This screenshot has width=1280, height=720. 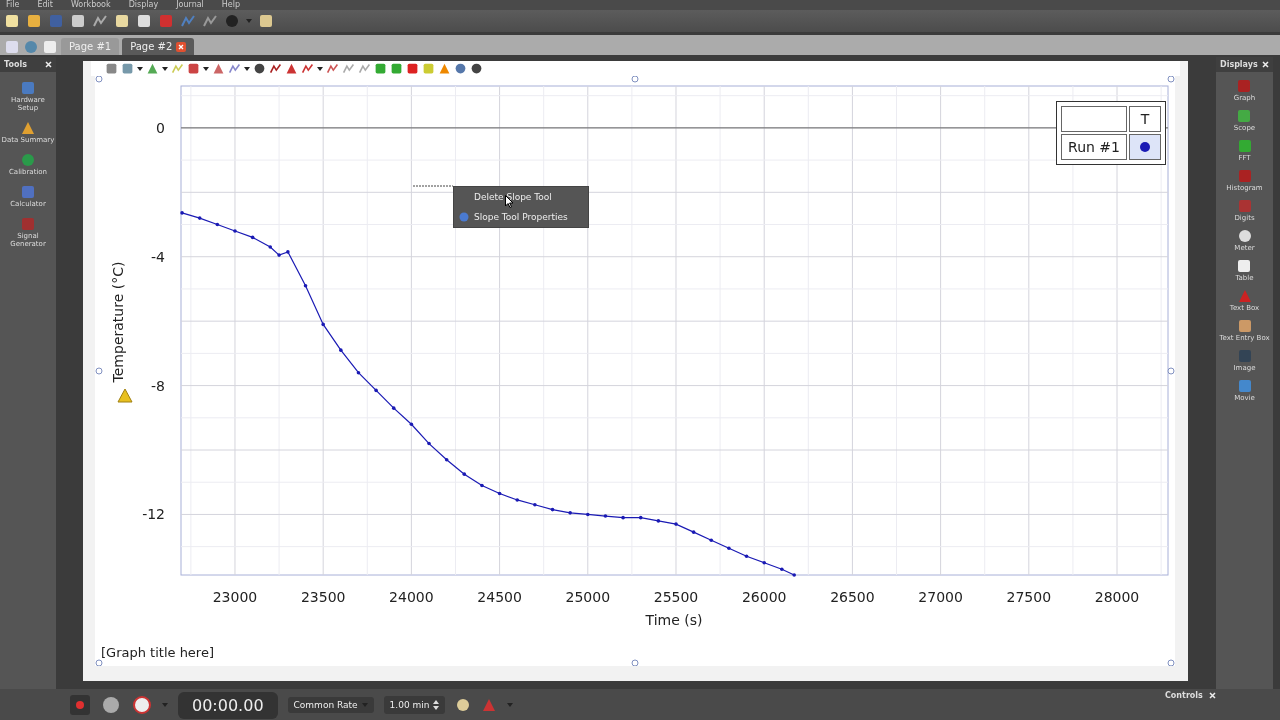 What do you see at coordinates (158, 256) in the screenshot?
I see `y-tick-label: -4` at bounding box center [158, 256].